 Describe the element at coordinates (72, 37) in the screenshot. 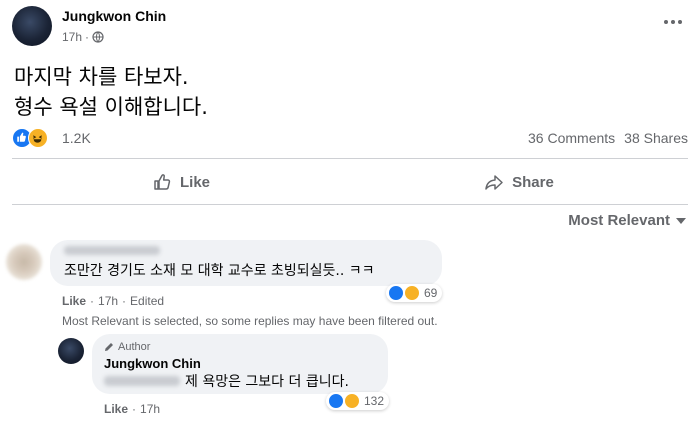

I see `post-time: 17h` at that location.